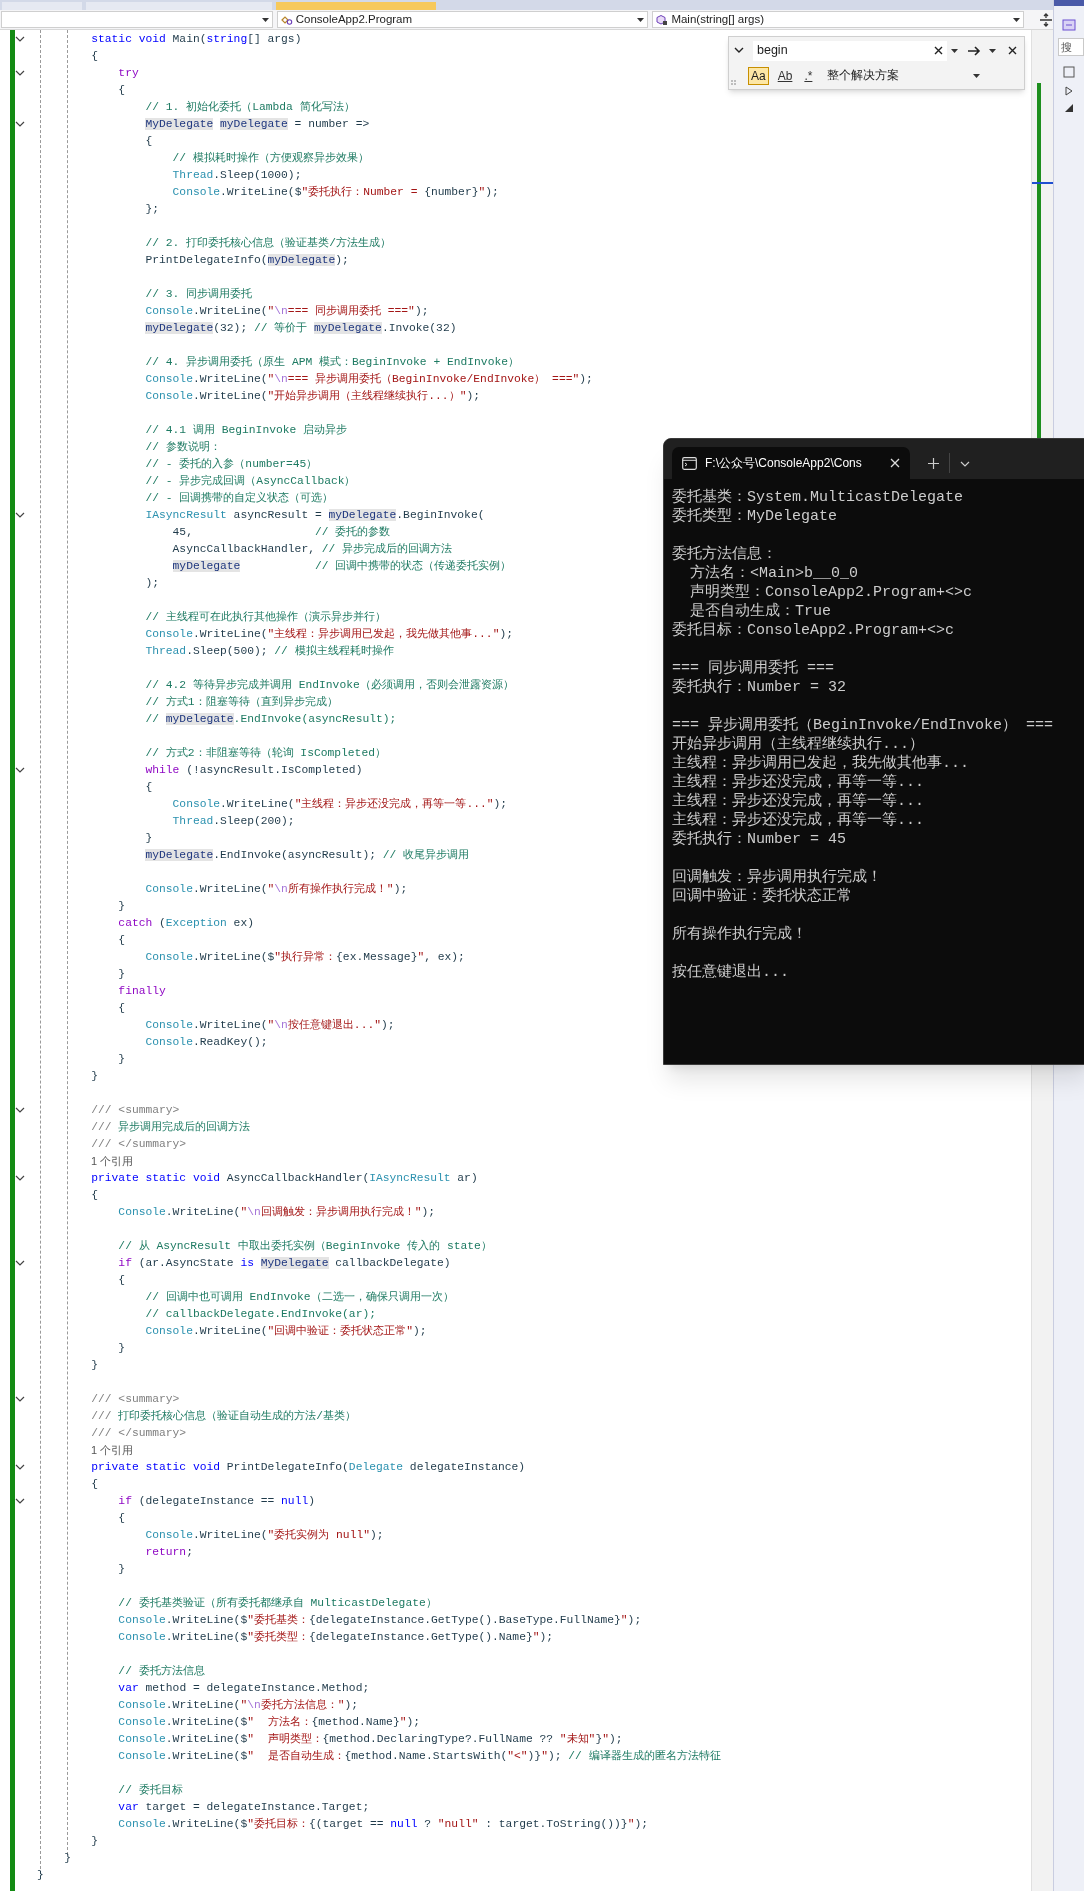  Describe the element at coordinates (183, 447) in the screenshot. I see `code-line: // 参数说明：` at that location.